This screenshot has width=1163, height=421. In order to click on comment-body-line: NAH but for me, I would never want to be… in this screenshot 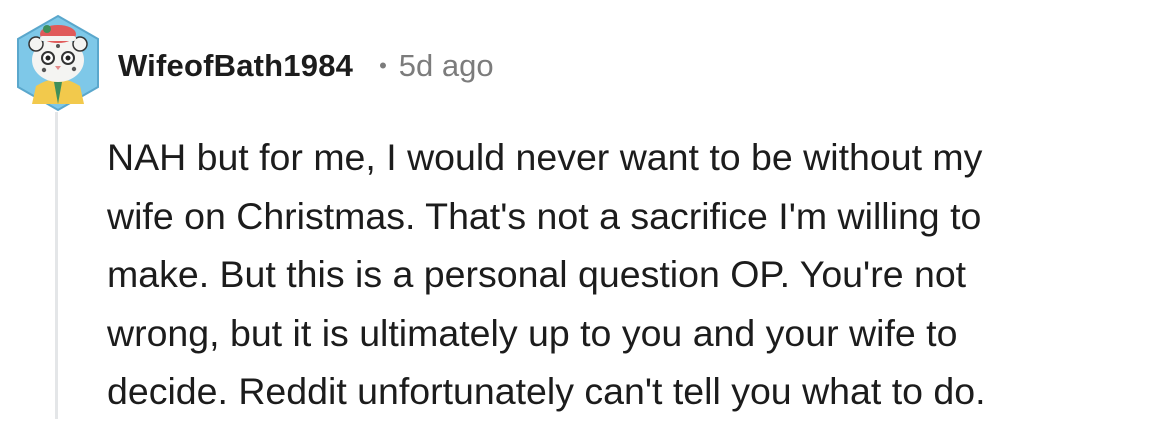, I will do `click(545, 157)`.